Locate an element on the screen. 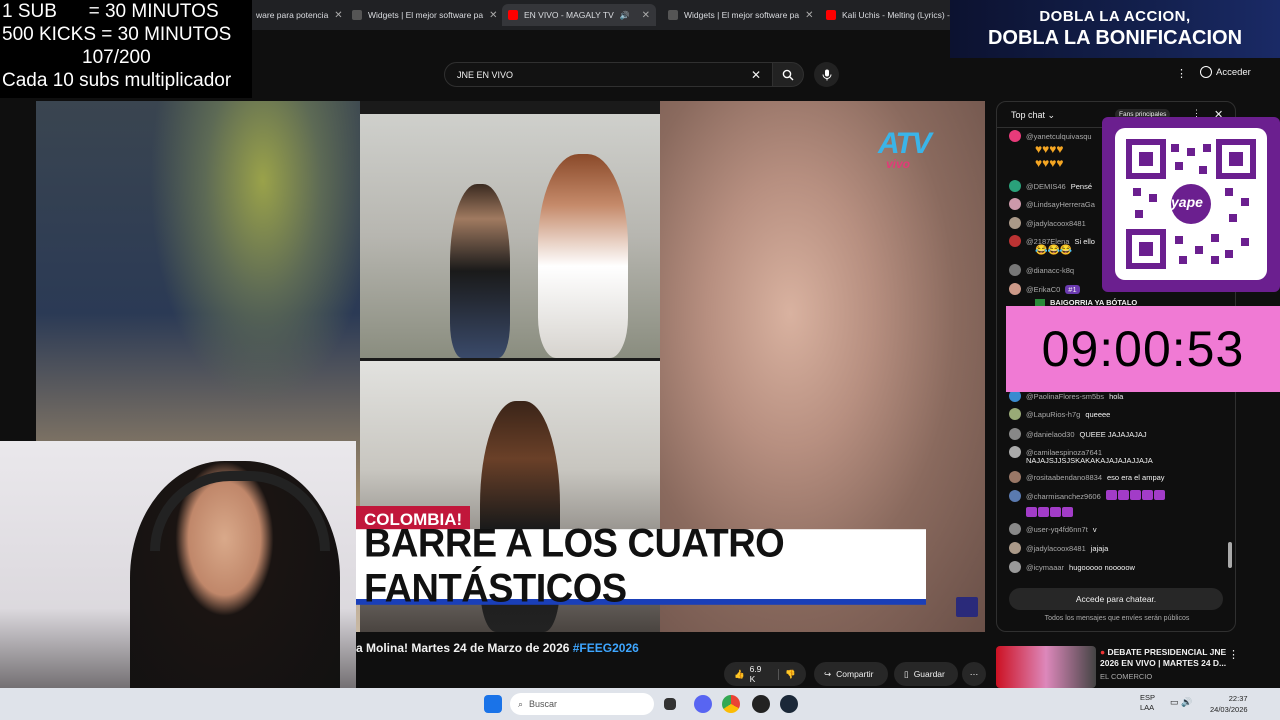  chat-scrollbar is located at coordinates (1230, 555).